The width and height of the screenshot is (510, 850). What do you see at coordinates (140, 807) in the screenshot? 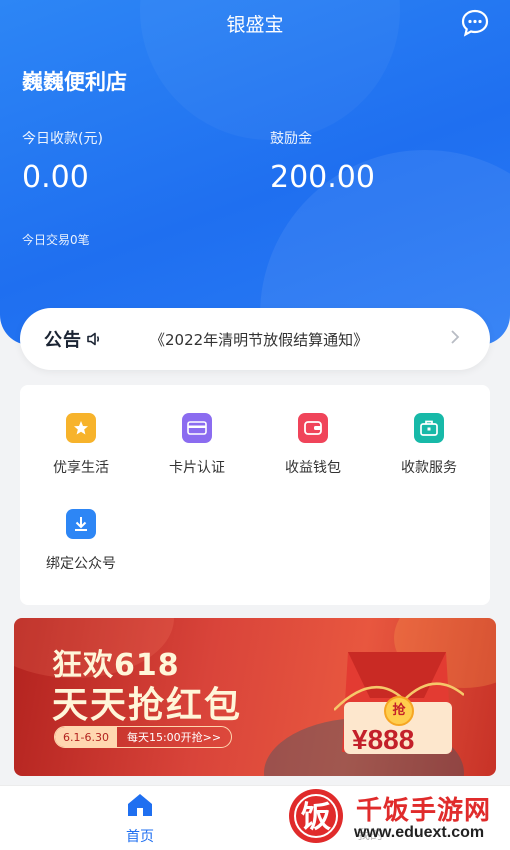
I see `home-icon` at bounding box center [140, 807].